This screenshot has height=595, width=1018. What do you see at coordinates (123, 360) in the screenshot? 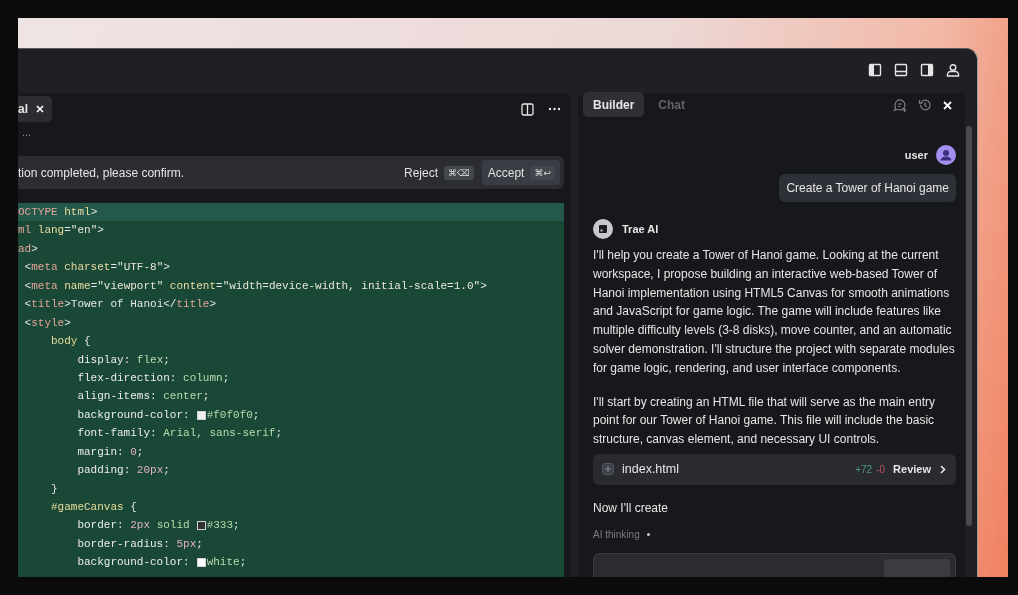
I see `code-text: display: flex;` at bounding box center [123, 360].